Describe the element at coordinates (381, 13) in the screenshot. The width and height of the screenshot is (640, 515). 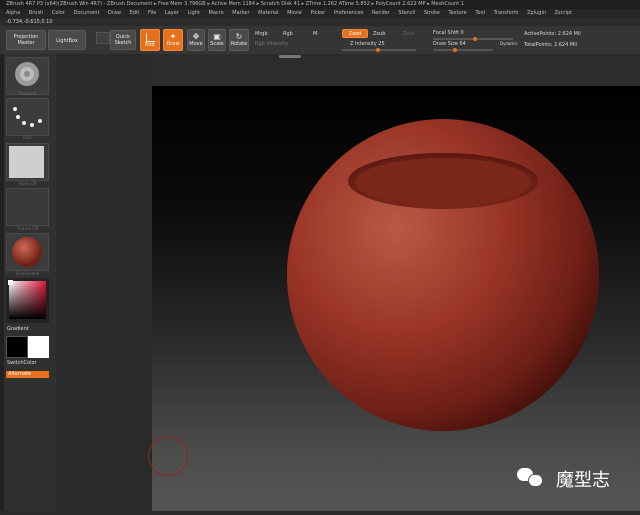
I see `menu-item-render: Render` at that location.